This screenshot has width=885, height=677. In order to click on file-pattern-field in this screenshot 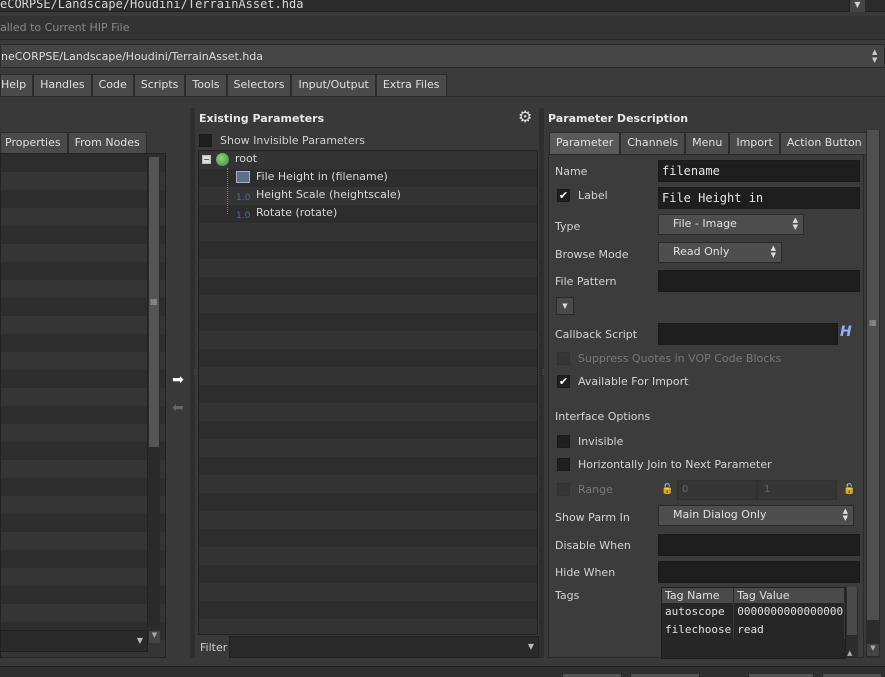, I will do `click(759, 281)`.